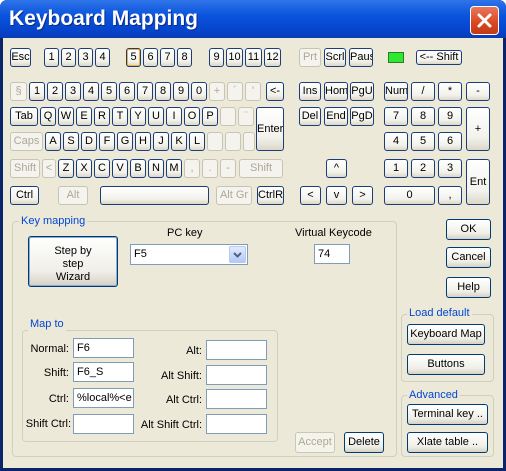 Image resolution: width=506 pixels, height=471 pixels. I want to click on key-ctrl-right: CtrlR, so click(270, 195).